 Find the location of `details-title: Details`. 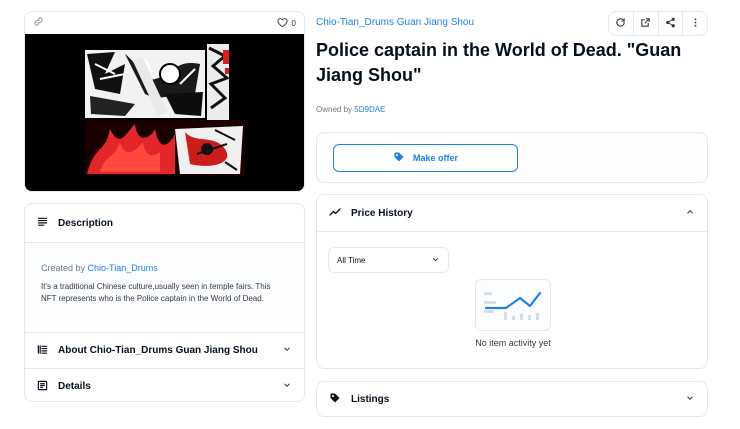

details-title: Details is located at coordinates (74, 386).